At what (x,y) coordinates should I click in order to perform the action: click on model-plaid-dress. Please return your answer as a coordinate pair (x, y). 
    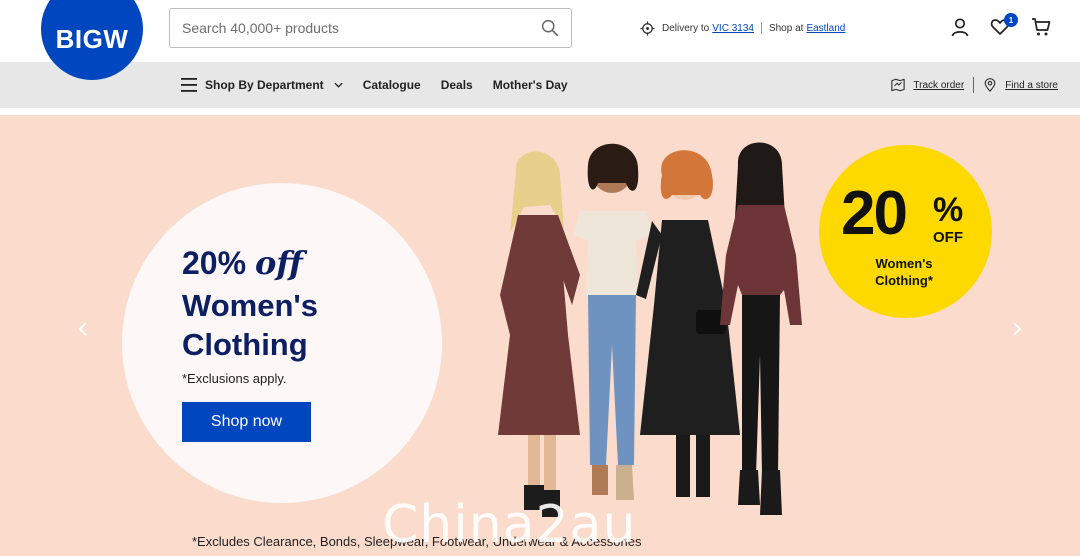
    Looking at the image, I should click on (539, 334).